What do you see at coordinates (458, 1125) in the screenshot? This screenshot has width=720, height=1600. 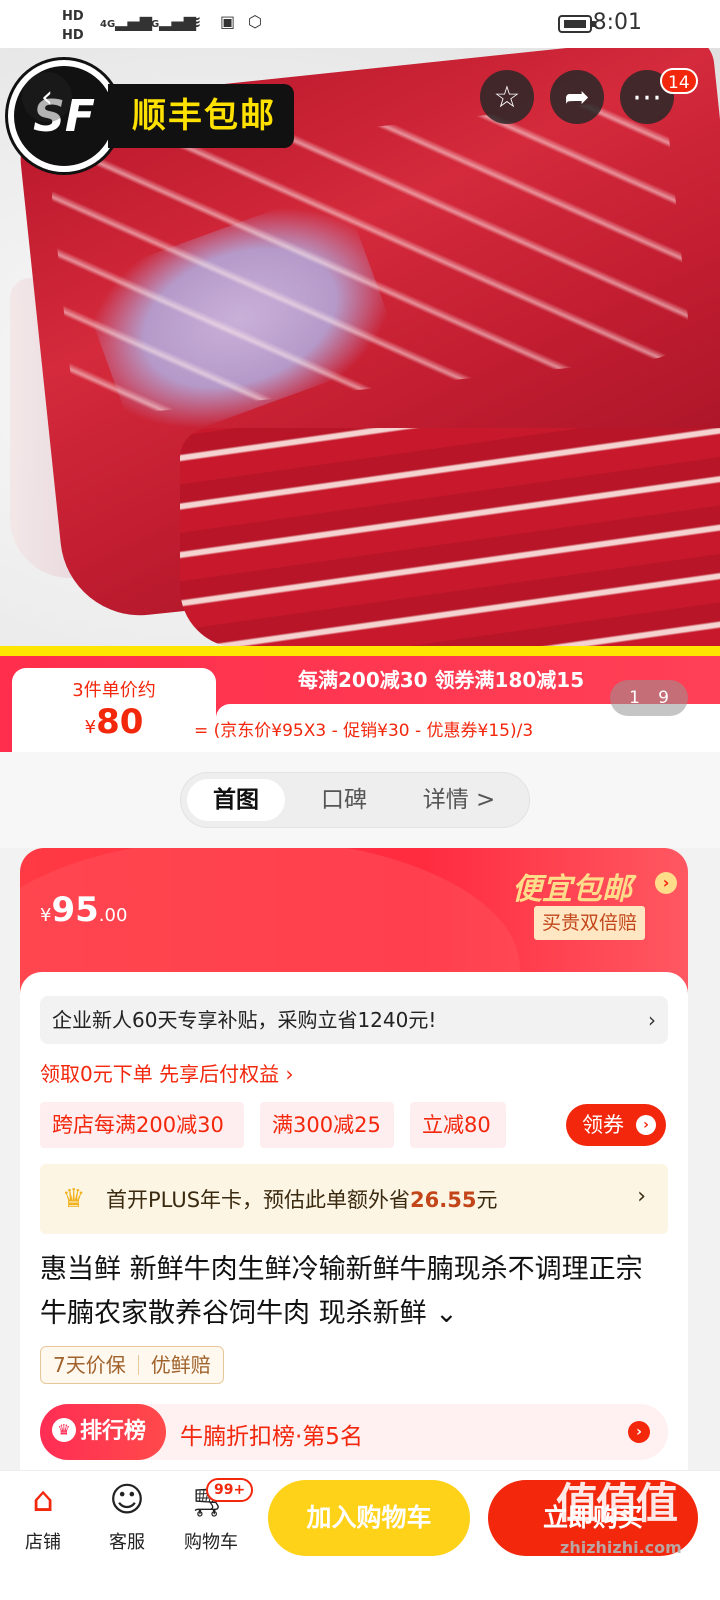 I see `coupon-chip: 立减80` at bounding box center [458, 1125].